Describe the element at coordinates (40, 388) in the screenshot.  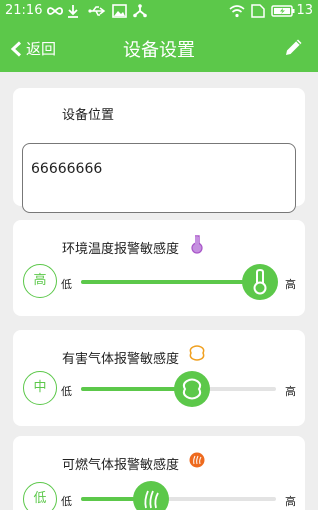
I see `harmful-gas-level-badge: 中` at that location.